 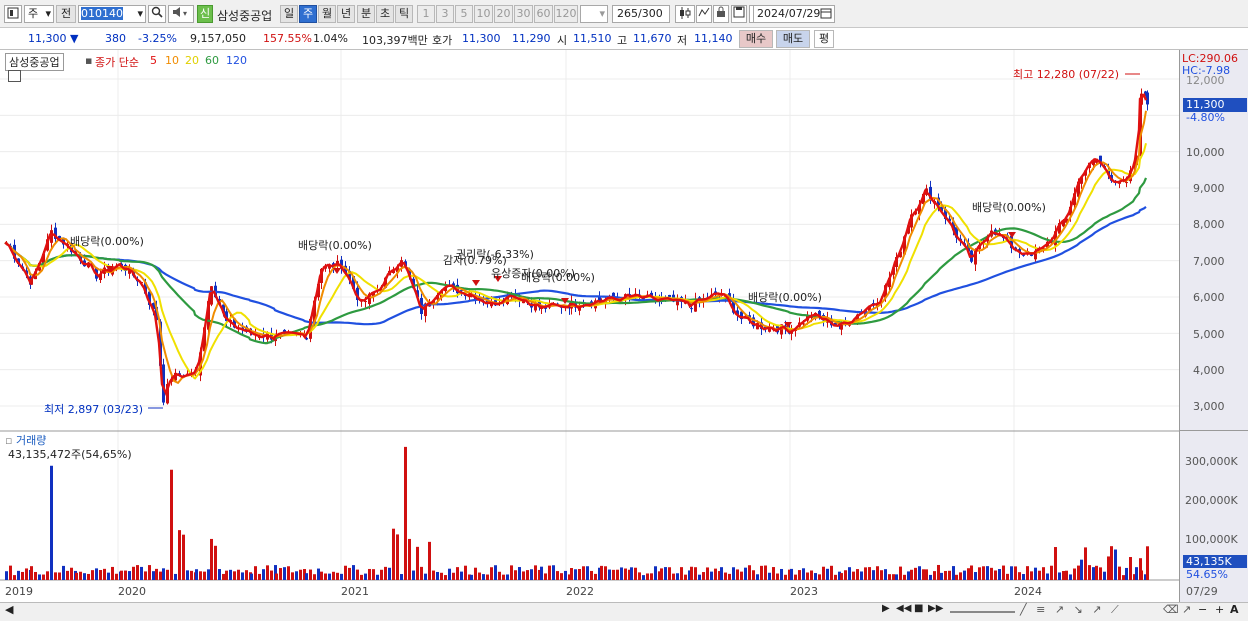 I want to click on price-tick: 10,000, so click(x=1205, y=152).